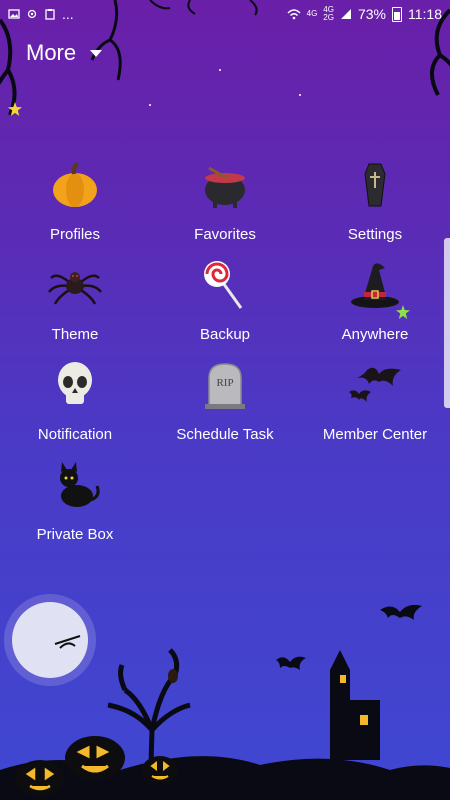  Describe the element at coordinates (15, 109) in the screenshot. I see `star-icon` at that location.